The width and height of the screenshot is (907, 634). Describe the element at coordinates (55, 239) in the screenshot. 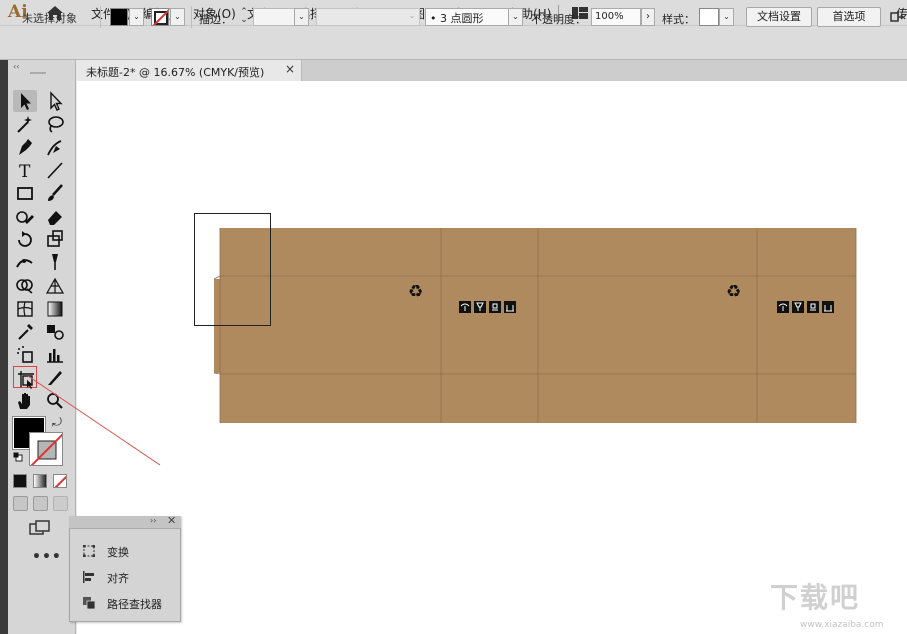

I see `scale-tool-icon` at that location.